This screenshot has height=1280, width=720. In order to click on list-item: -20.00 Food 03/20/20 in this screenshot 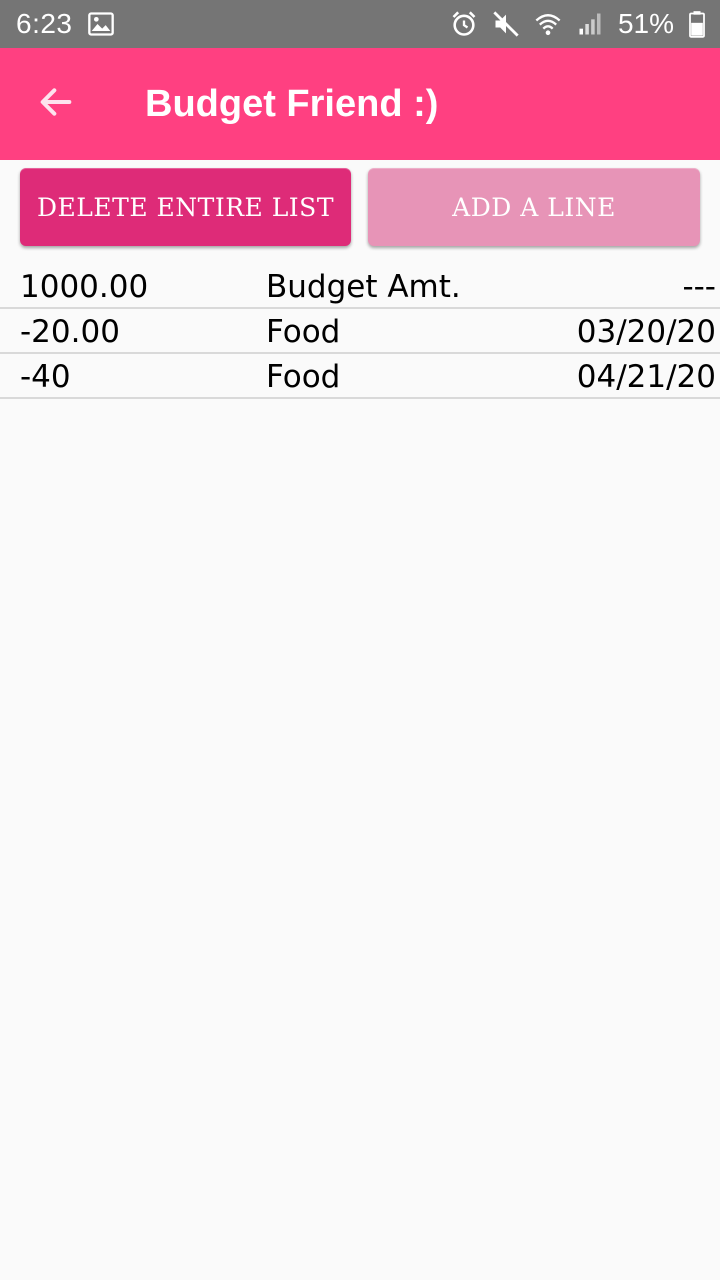, I will do `click(360, 331)`.